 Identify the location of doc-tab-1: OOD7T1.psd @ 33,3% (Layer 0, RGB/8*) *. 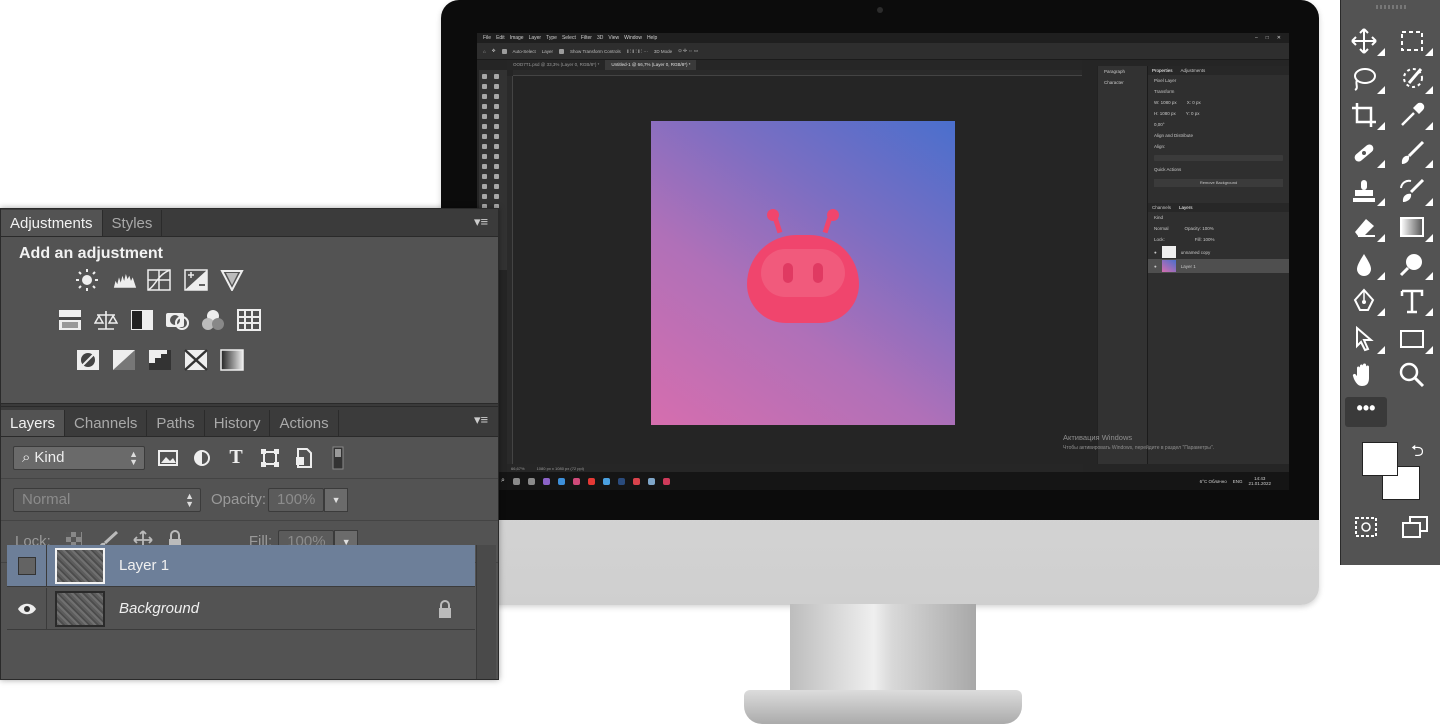
(556, 65).